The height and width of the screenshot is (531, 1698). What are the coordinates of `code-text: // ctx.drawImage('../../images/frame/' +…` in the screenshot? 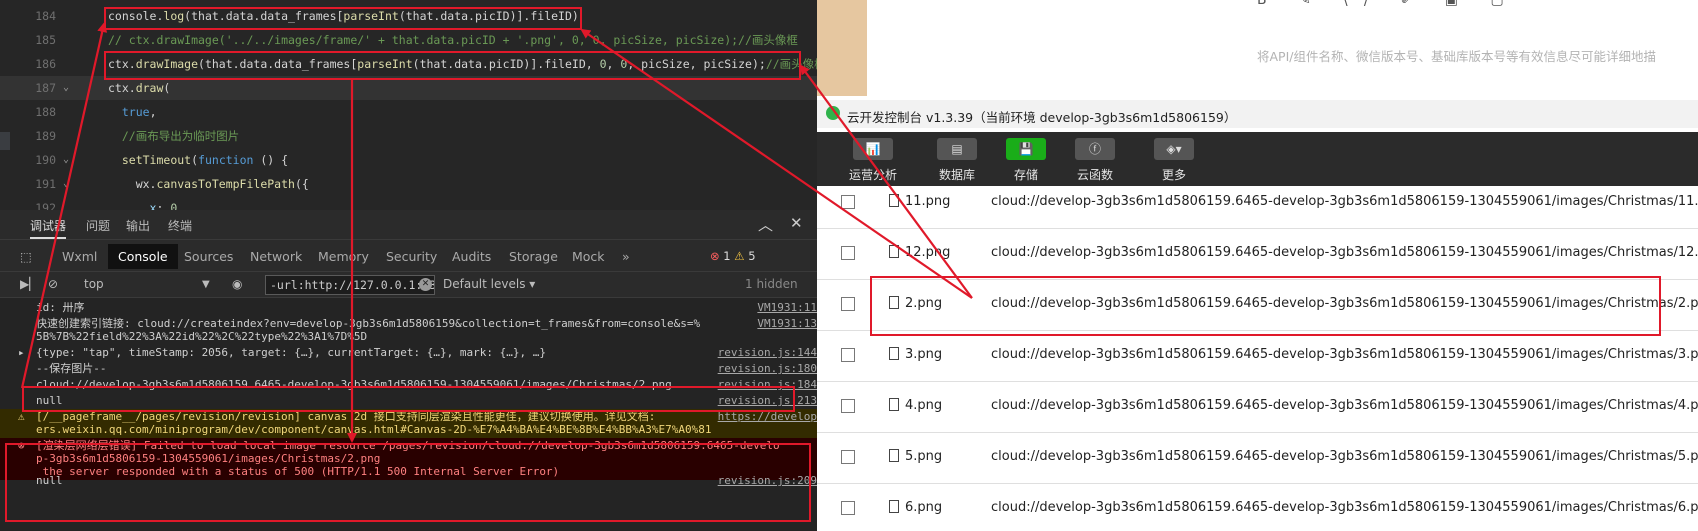 It's located at (453, 40).